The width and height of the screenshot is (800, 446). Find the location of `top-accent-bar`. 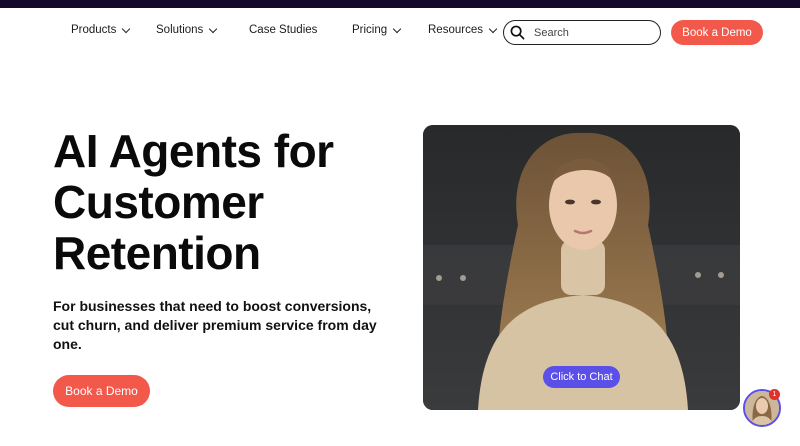

top-accent-bar is located at coordinates (400, 4).